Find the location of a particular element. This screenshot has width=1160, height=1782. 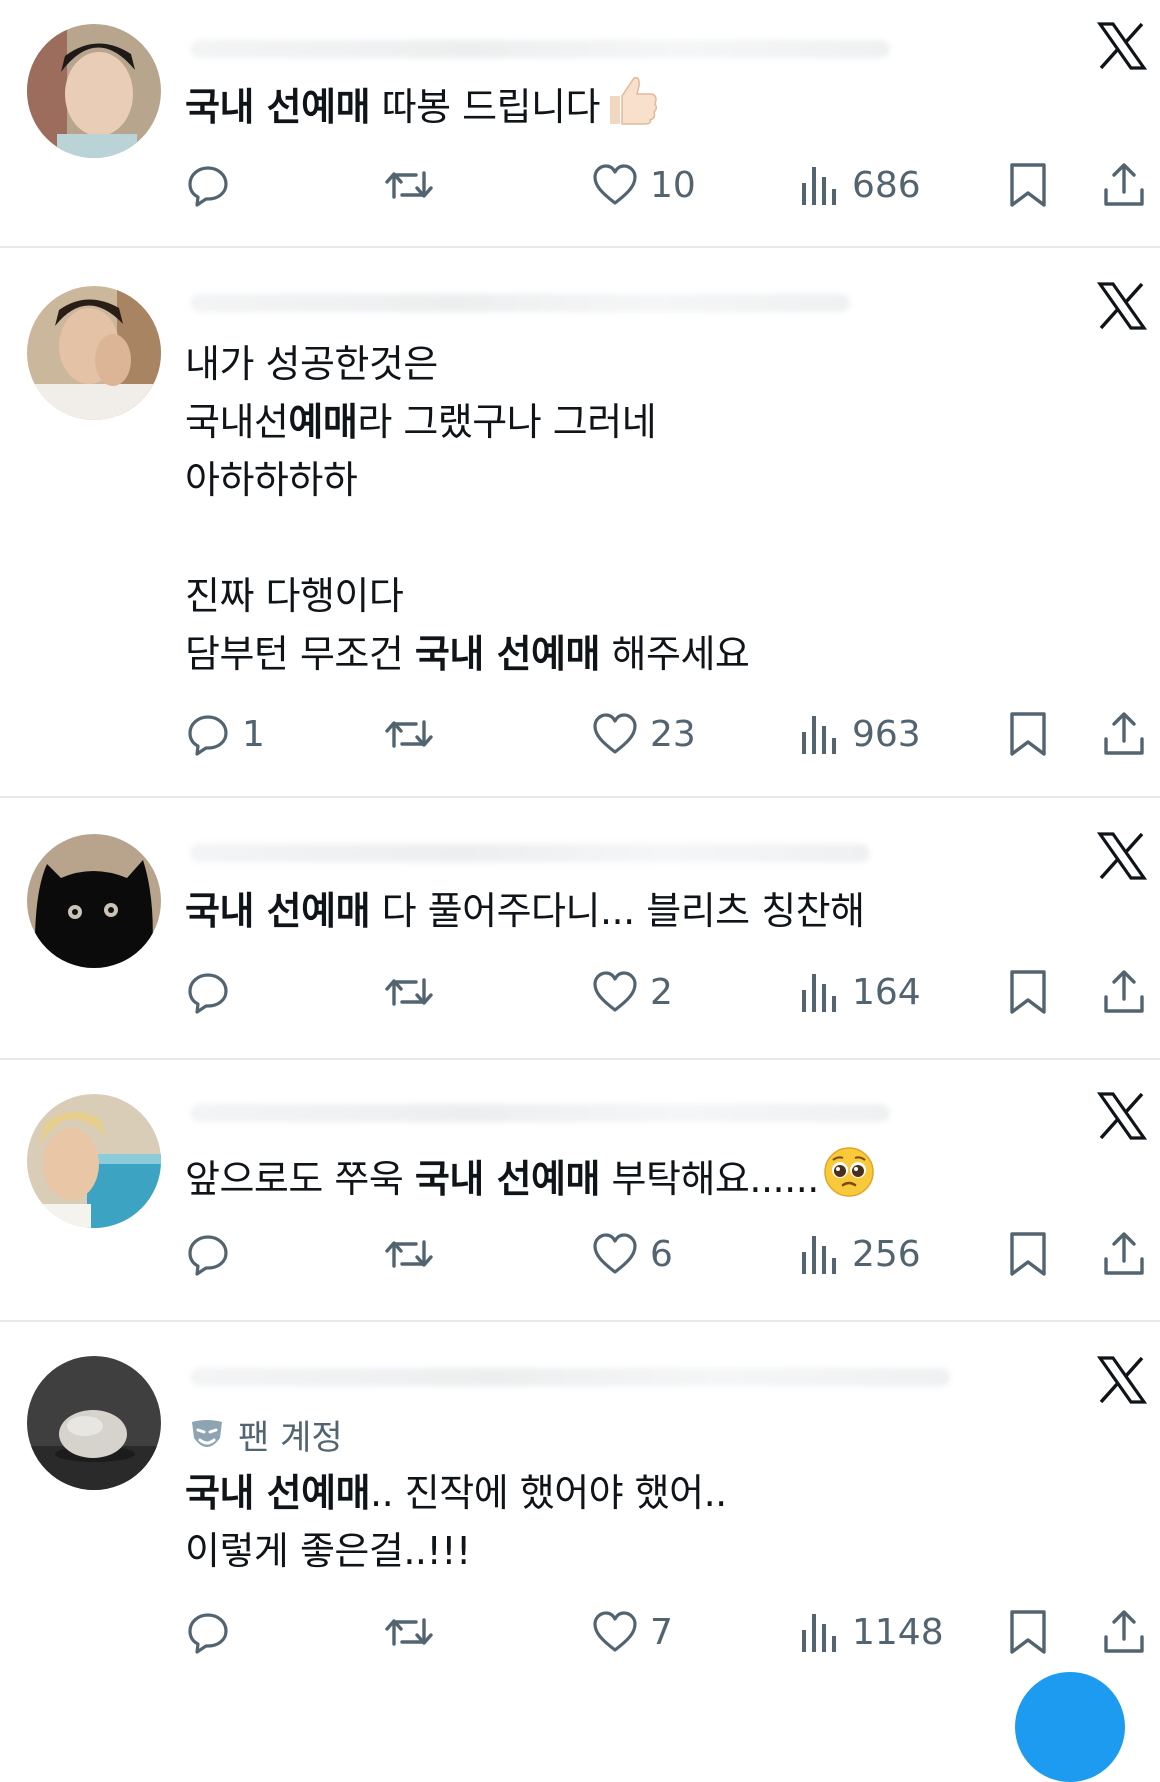

text-segment: 다 풀어주다니... 블리츠 칭찬해 is located at coordinates (617, 911).